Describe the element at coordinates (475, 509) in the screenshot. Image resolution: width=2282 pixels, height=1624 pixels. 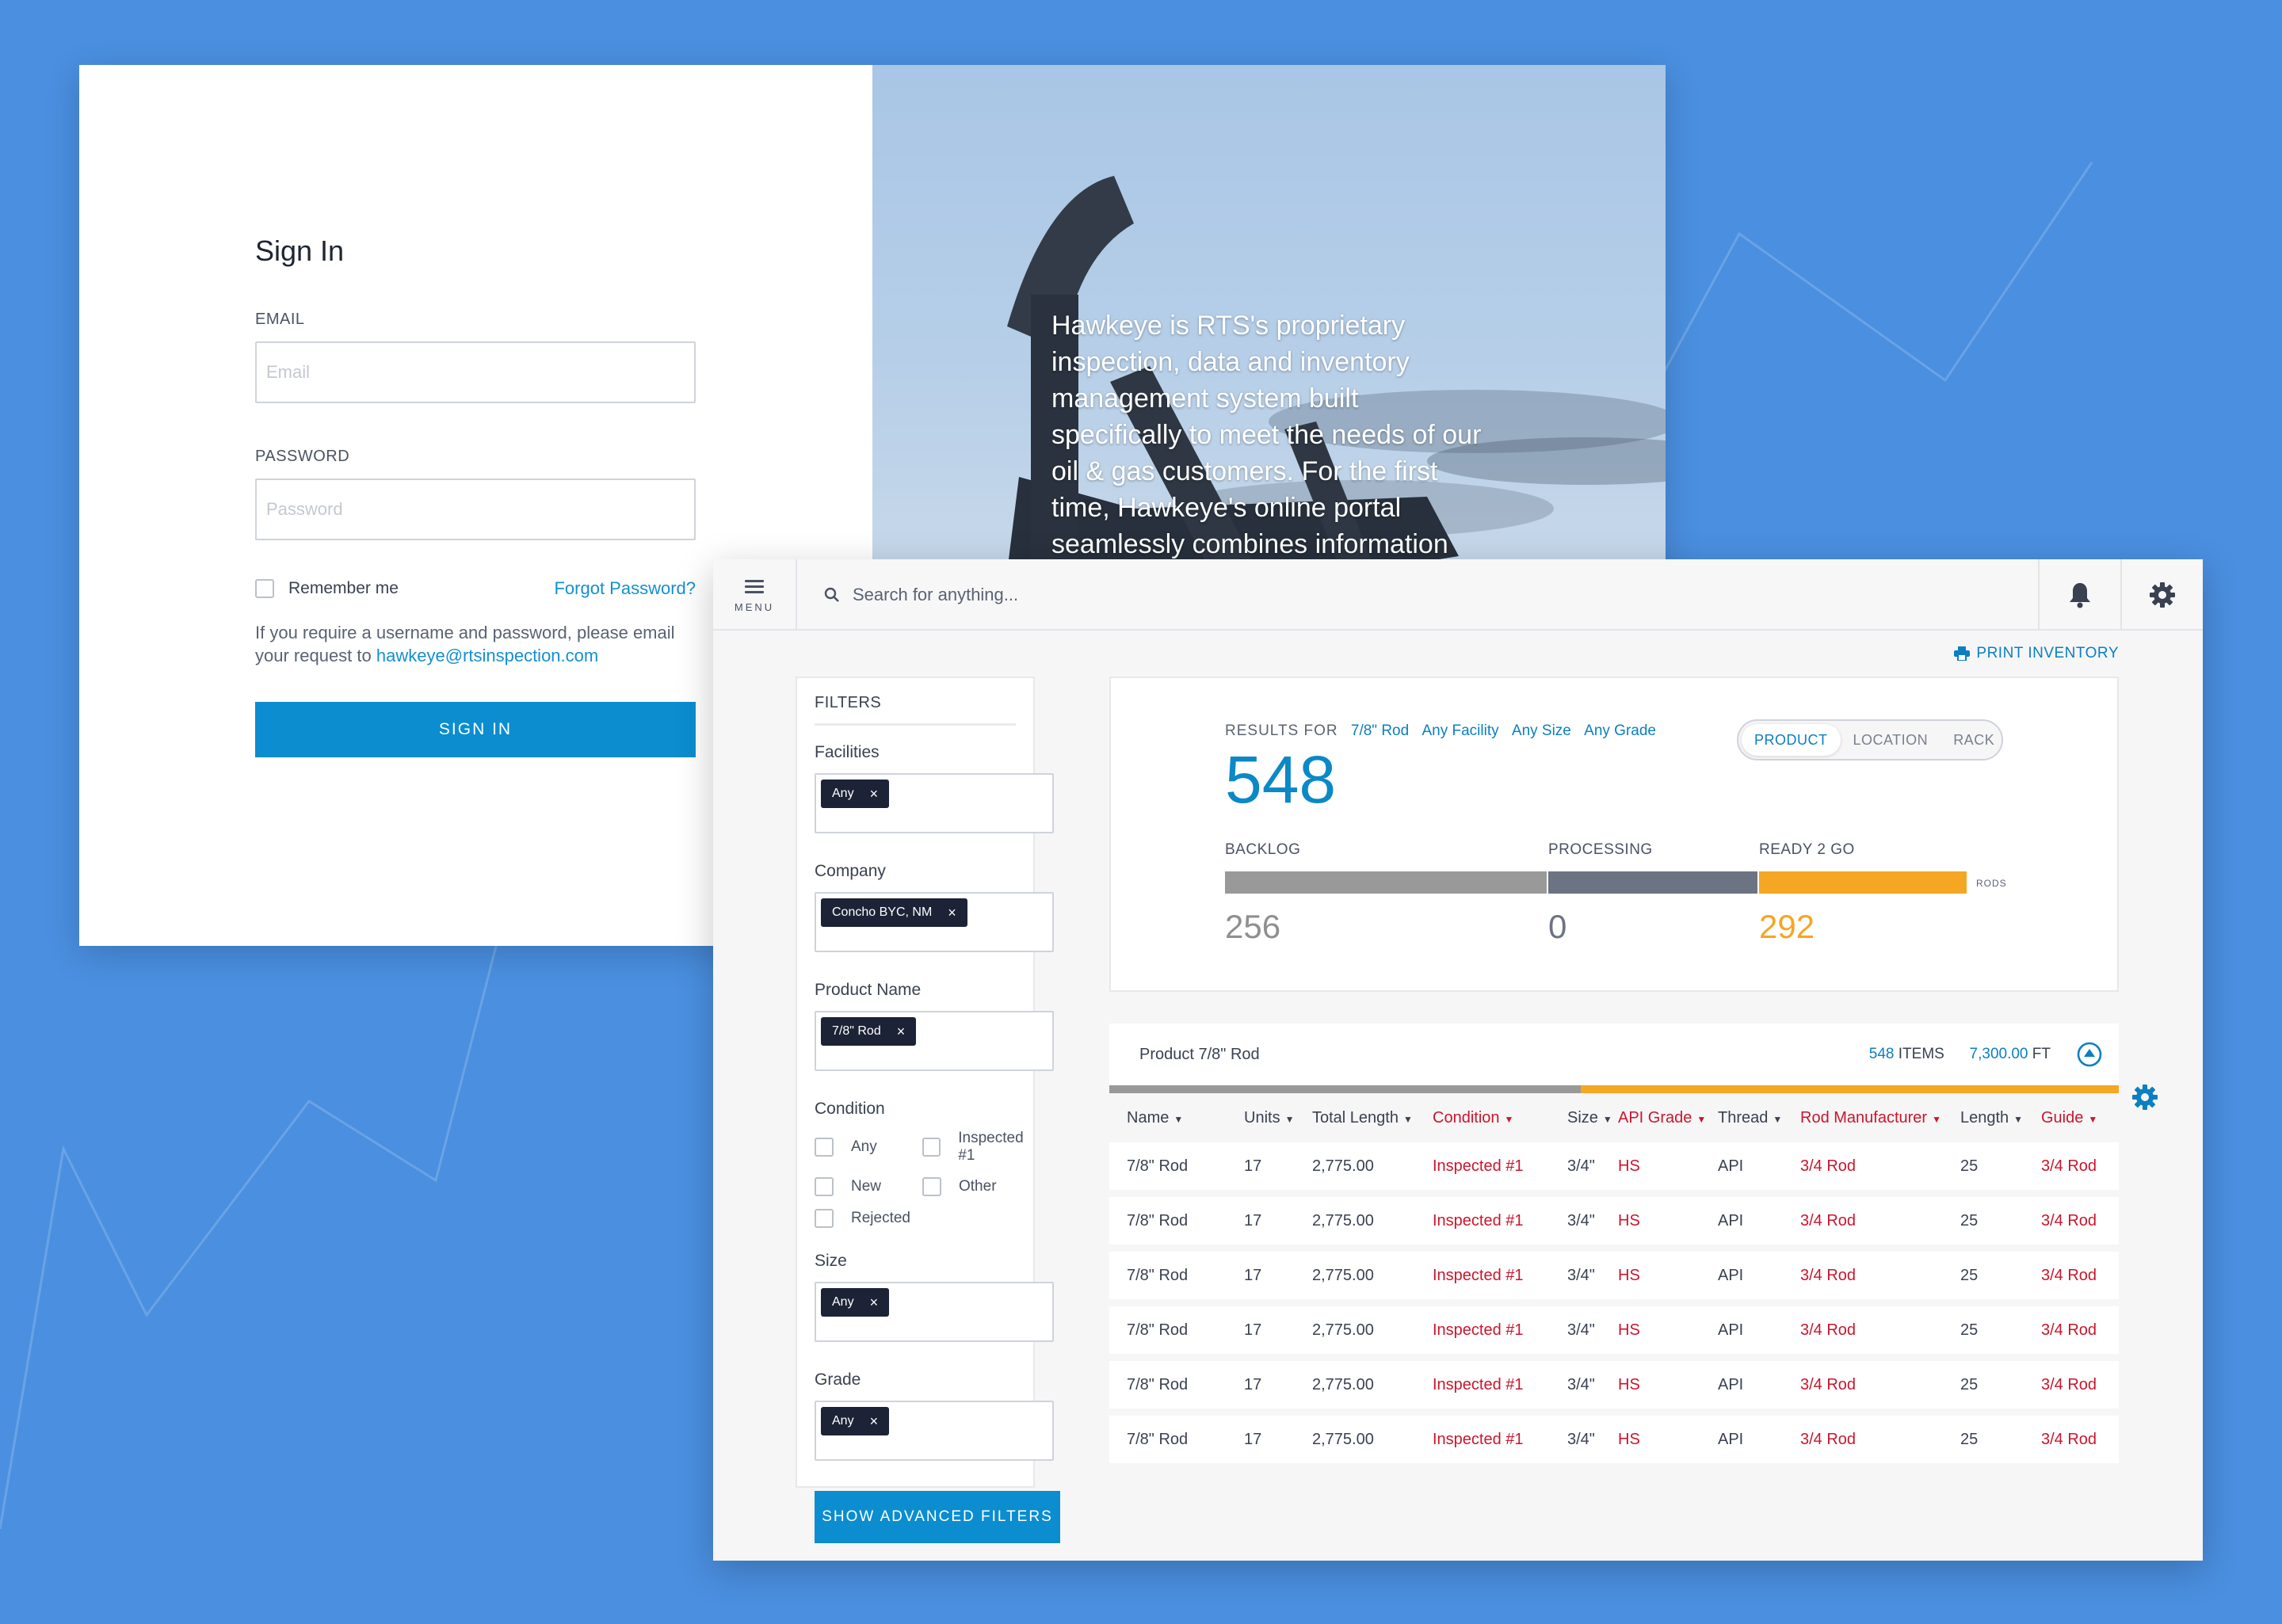
I see `password-field` at that location.